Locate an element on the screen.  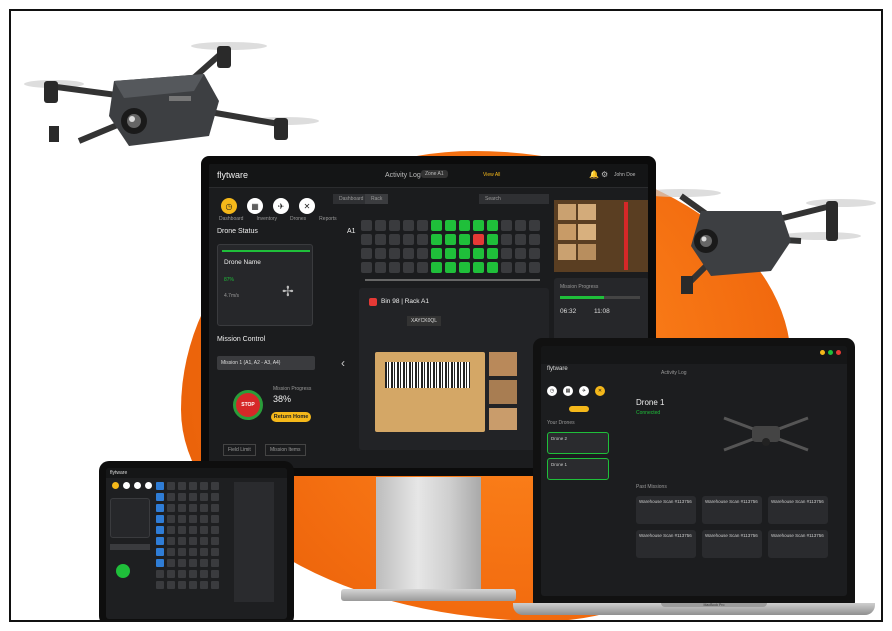
view-all-link: View All is located at coordinates (491, 175).